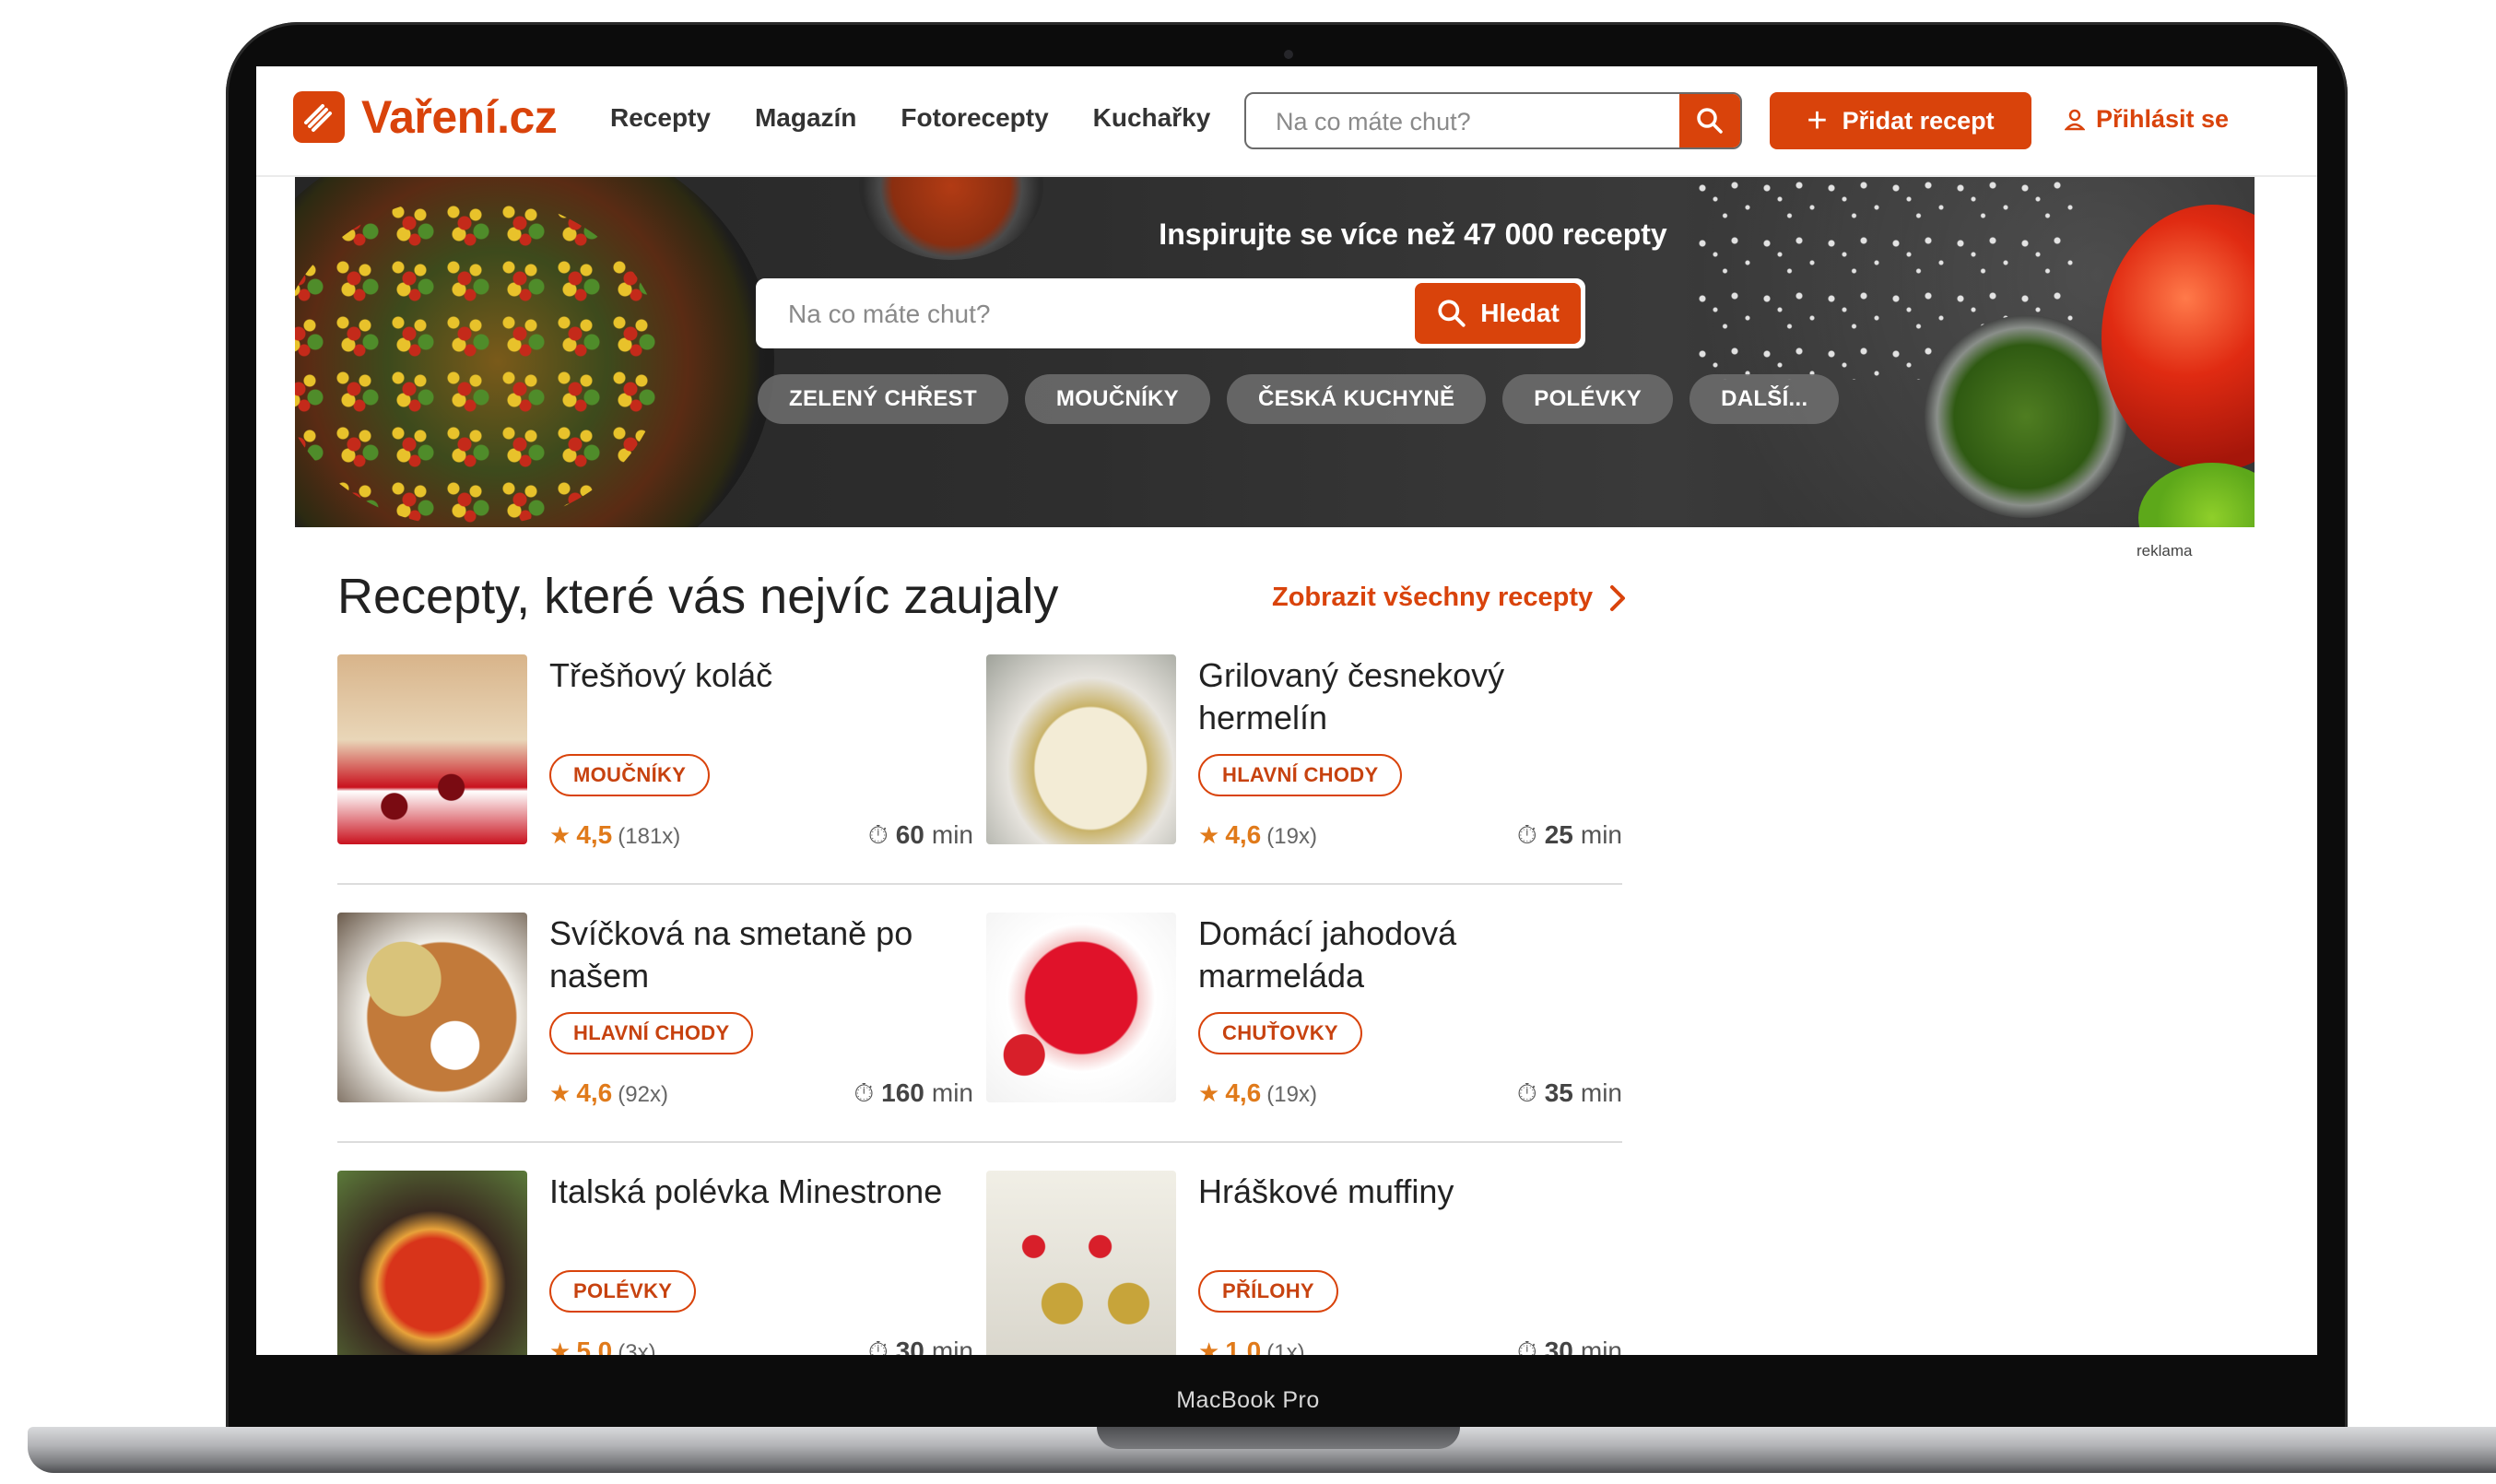 The image size is (2496, 1484). I want to click on recipe-rating: ★ 4,5 (181x), so click(614, 835).